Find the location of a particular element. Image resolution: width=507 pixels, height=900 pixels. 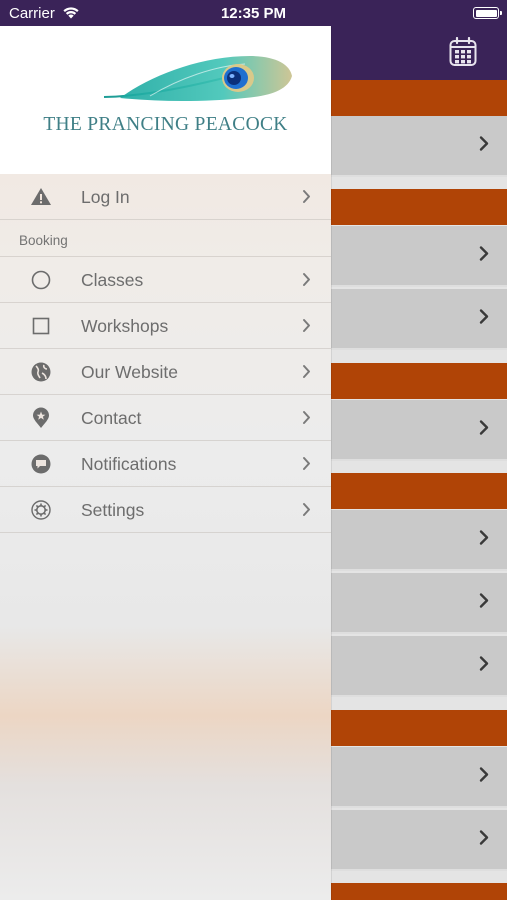

menu-item-label: Contact is located at coordinates (111, 418).